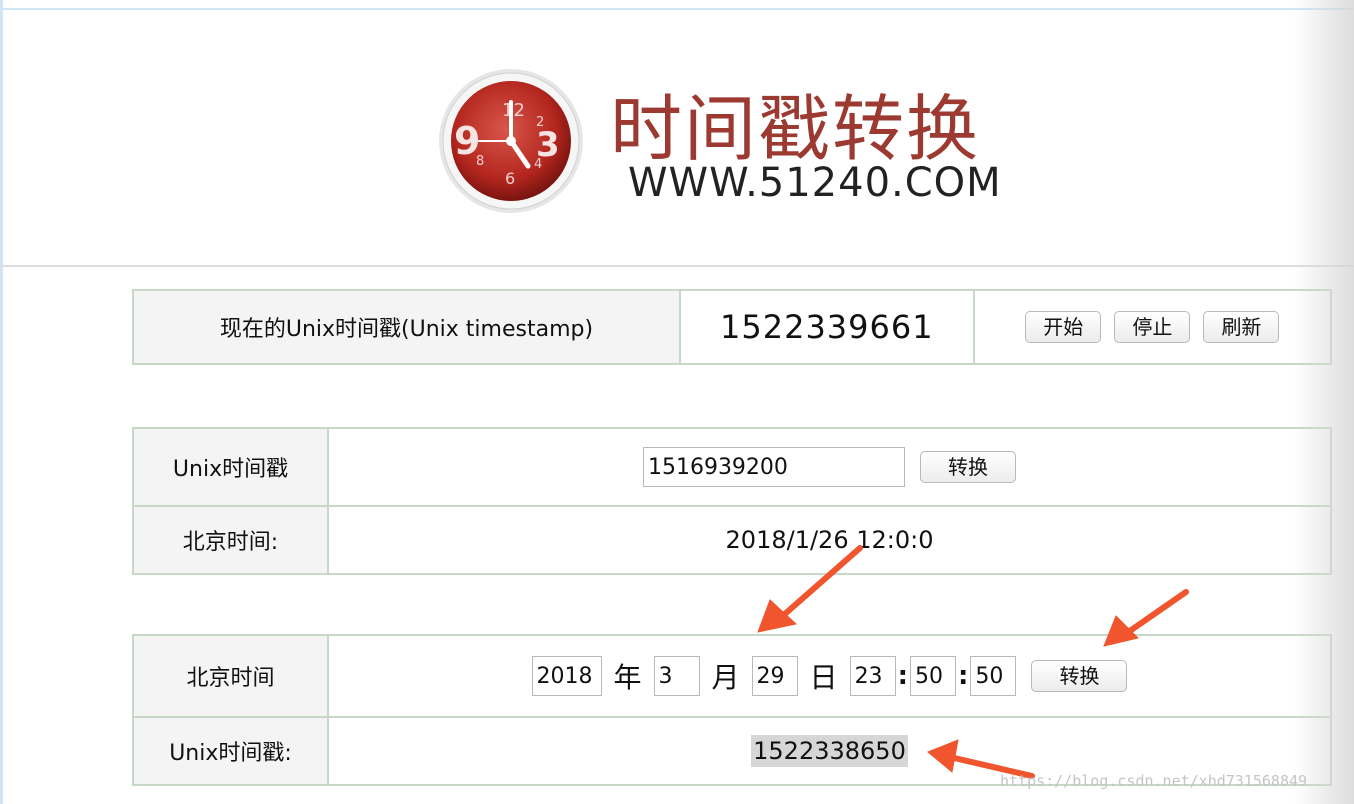  I want to click on minute-input, so click(932, 676).